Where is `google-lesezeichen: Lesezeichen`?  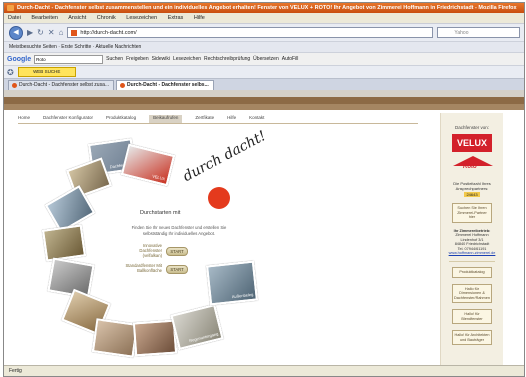 google-lesezeichen: Lesezeichen is located at coordinates (187, 59).